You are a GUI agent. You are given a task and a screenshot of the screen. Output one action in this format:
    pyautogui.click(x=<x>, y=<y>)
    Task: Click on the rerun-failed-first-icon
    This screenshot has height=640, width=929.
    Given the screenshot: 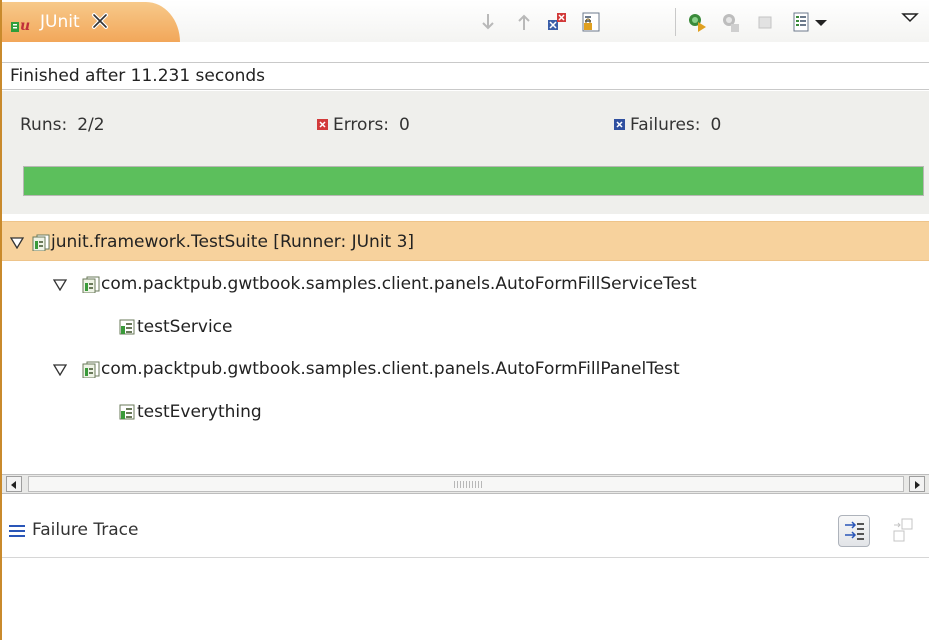 What is the action you would take?
    pyautogui.click(x=731, y=22)
    